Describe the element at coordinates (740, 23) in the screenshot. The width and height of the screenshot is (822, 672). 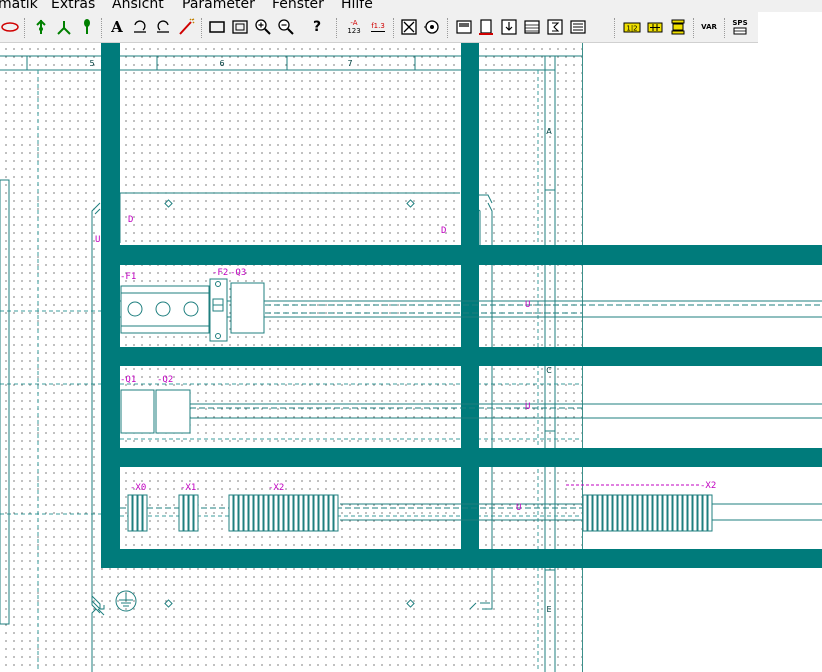
I see `sps-label: SPS` at that location.